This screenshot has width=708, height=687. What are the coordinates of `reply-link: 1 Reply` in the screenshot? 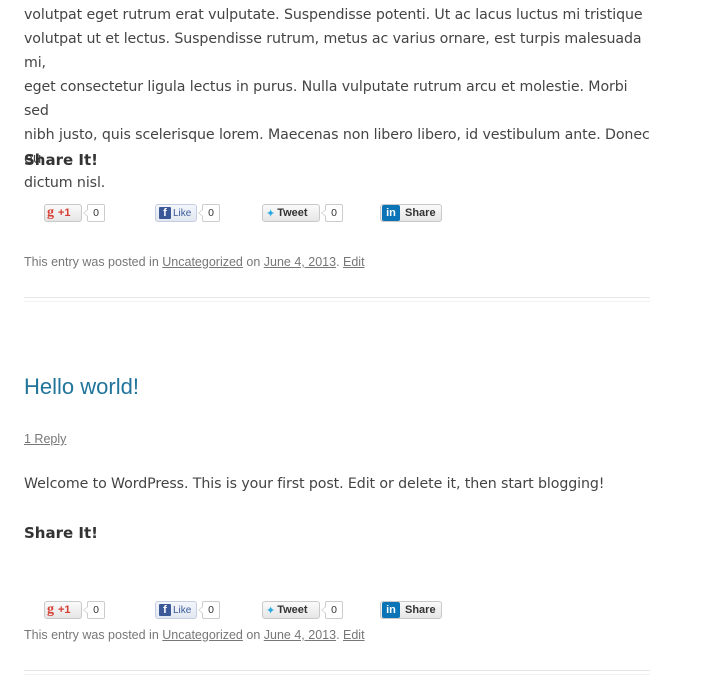 It's located at (45, 439).